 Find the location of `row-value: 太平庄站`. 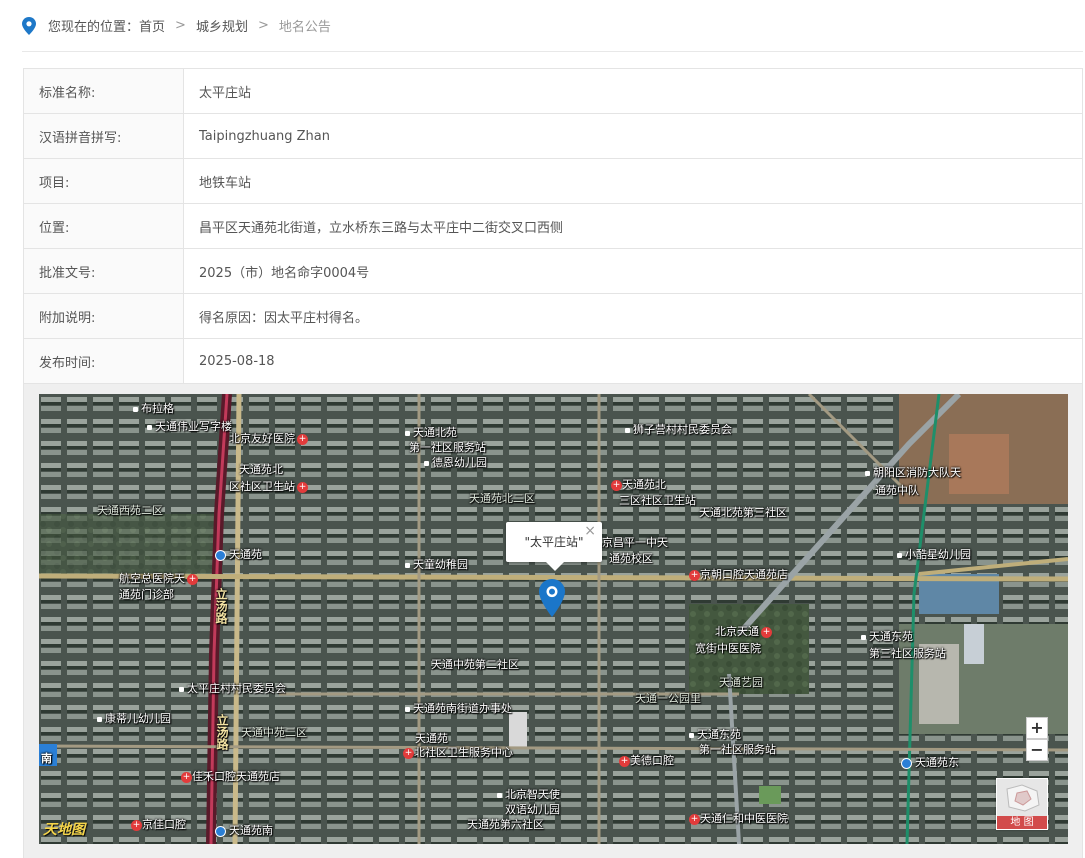

row-value: 太平庄站 is located at coordinates (633, 91).